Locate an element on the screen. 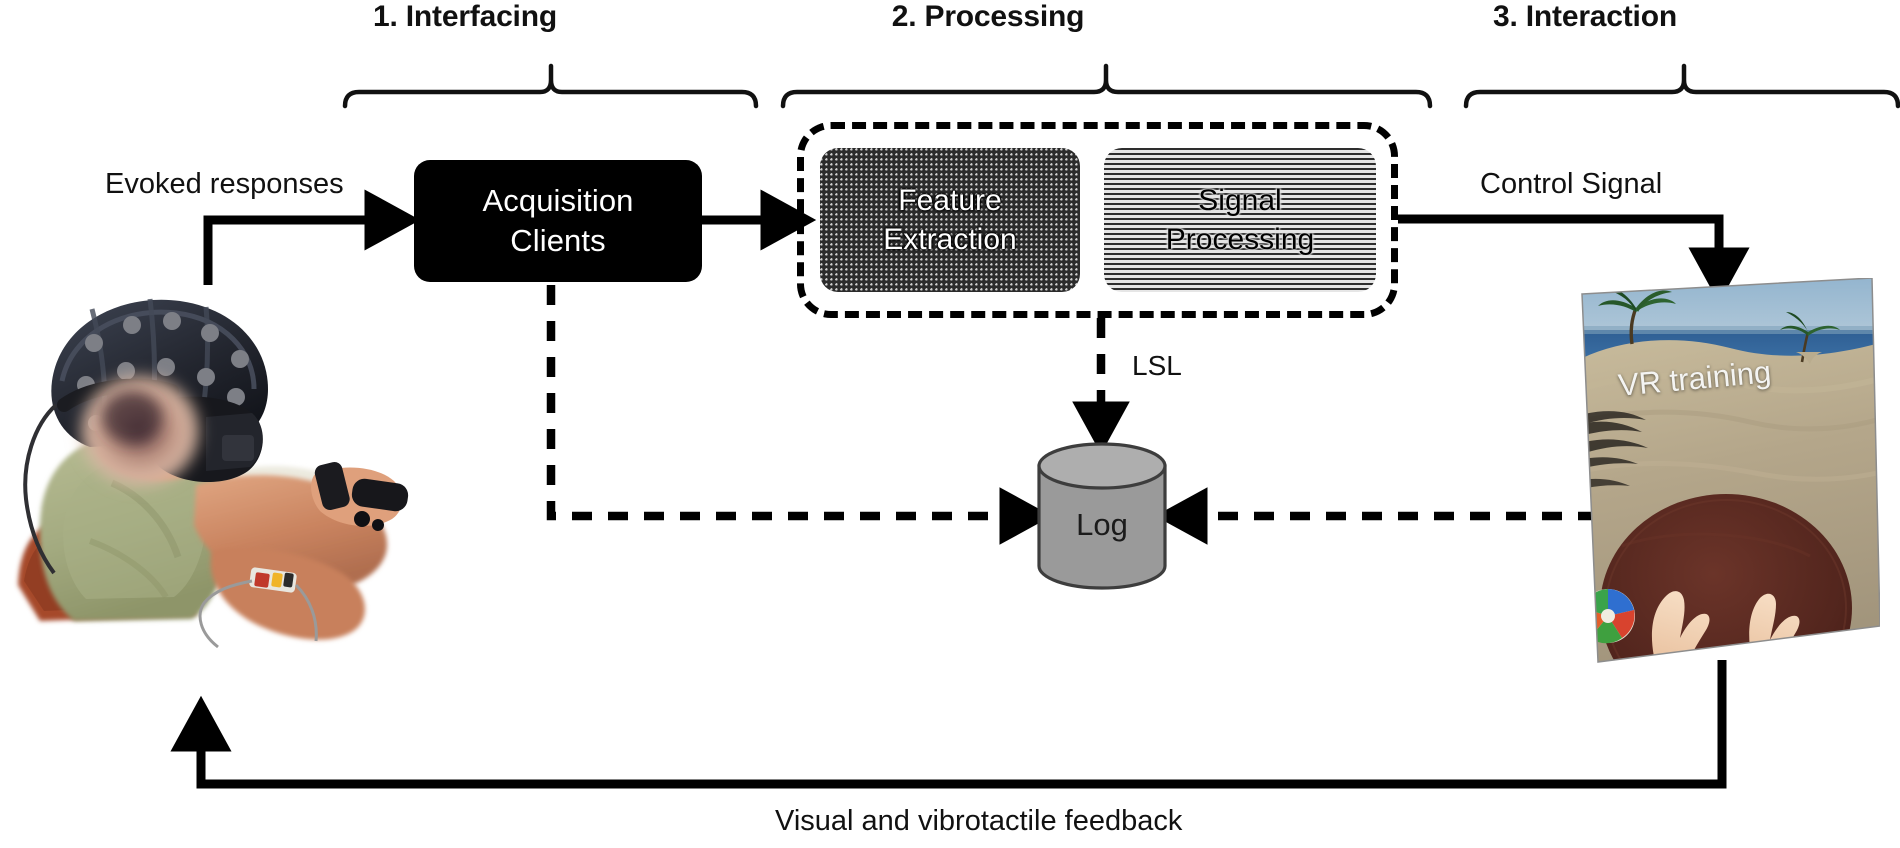  node-signal-line2: Processing is located at coordinates (1240, 239).